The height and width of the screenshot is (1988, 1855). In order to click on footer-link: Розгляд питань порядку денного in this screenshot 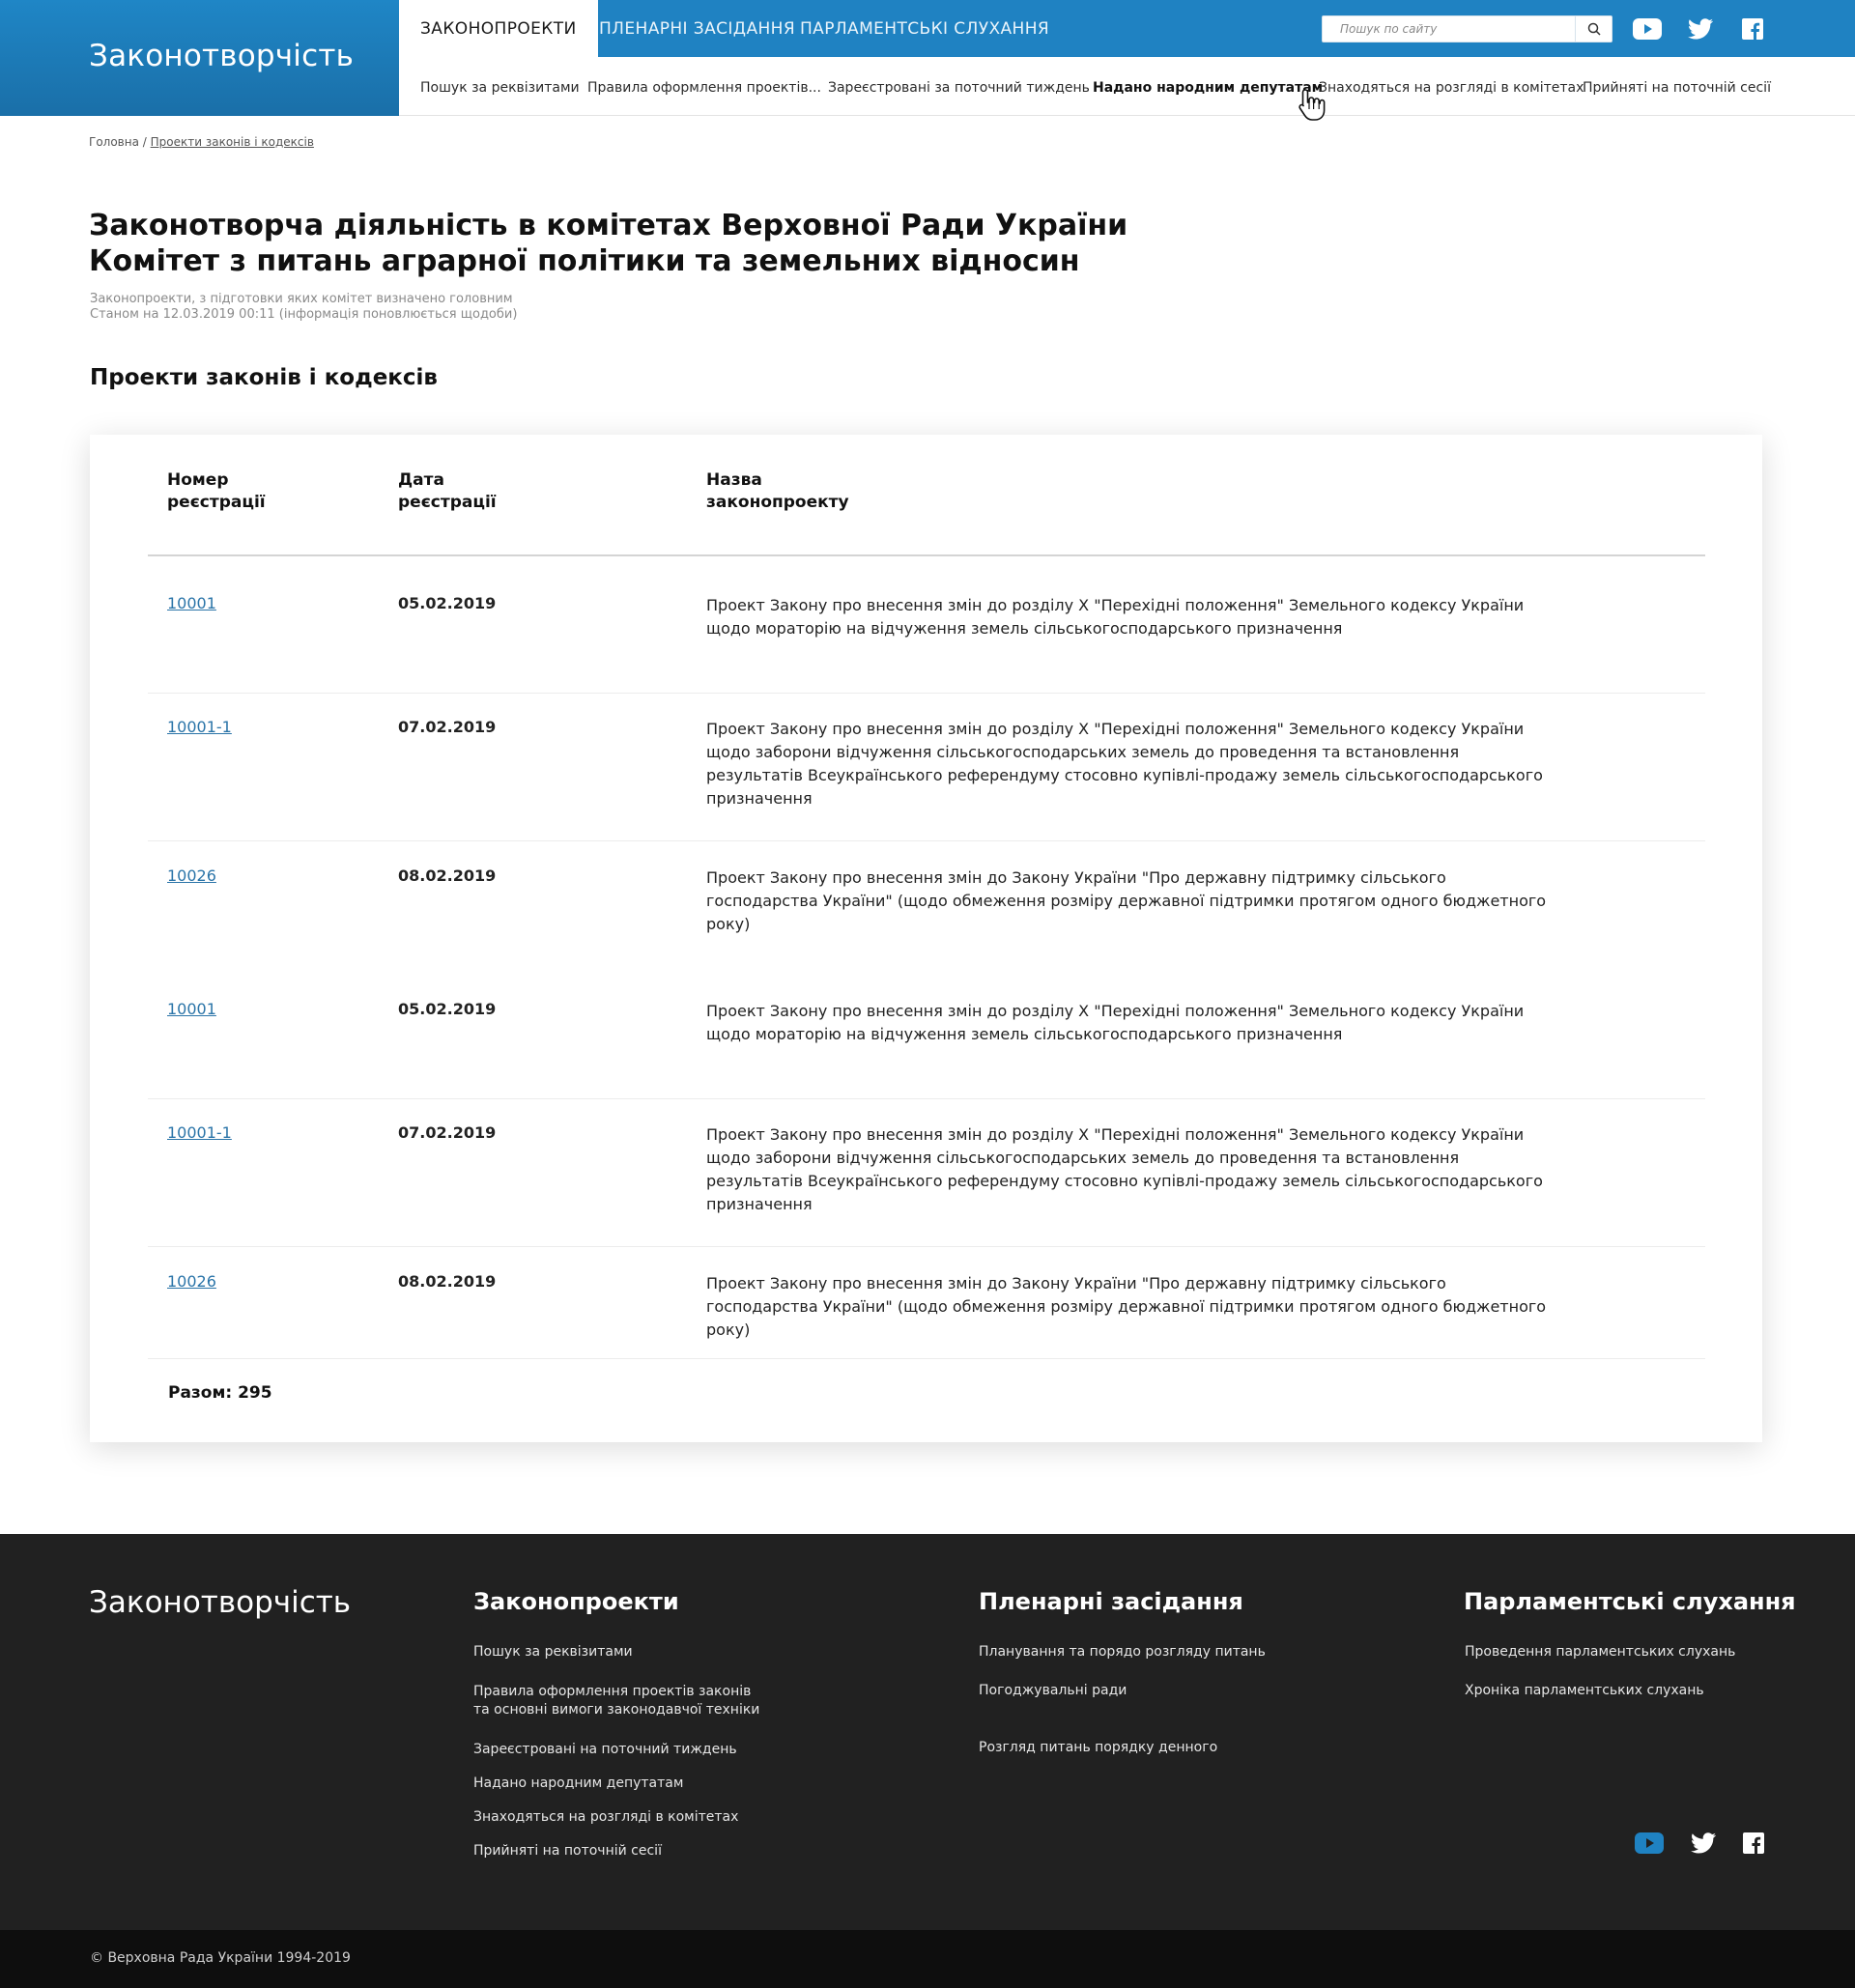, I will do `click(1098, 1748)`.